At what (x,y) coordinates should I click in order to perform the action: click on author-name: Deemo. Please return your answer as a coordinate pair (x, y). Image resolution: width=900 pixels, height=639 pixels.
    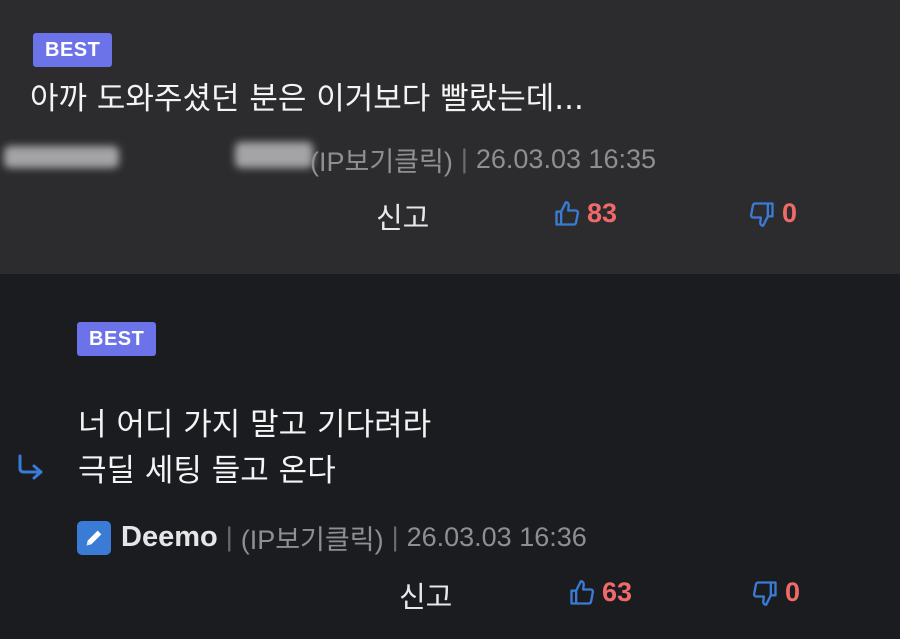
    Looking at the image, I should click on (169, 537).